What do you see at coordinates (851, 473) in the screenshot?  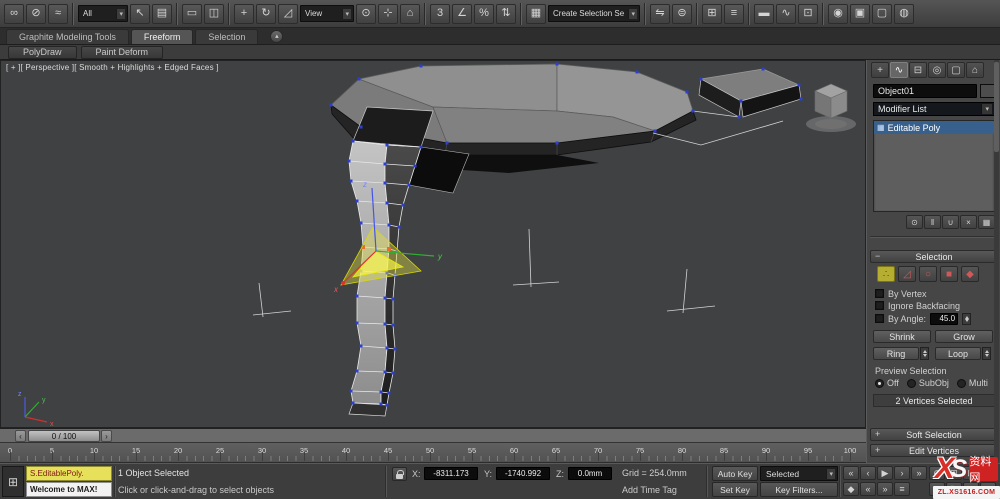 I see `go-to-start-button: «` at bounding box center [851, 473].